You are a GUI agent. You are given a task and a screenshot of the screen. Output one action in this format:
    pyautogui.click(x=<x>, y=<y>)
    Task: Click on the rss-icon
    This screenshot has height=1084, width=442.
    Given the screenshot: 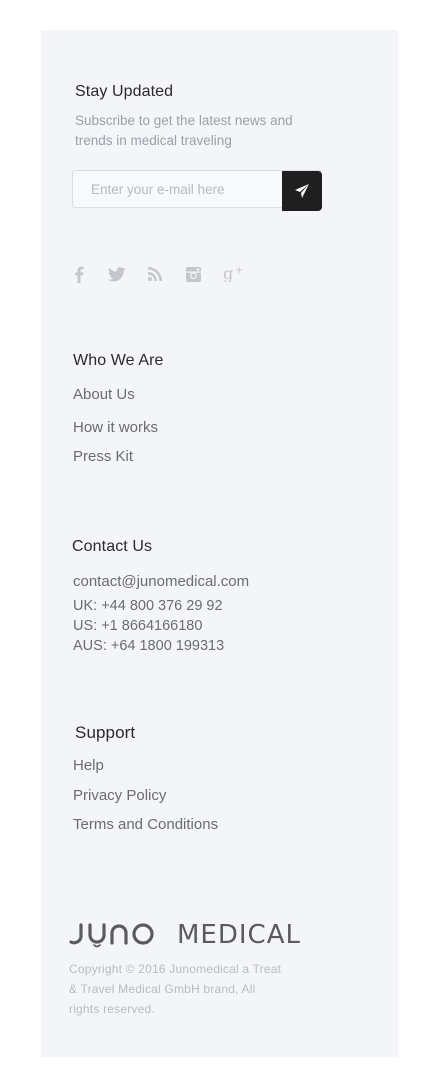 What is the action you would take?
    pyautogui.click(x=155, y=274)
    